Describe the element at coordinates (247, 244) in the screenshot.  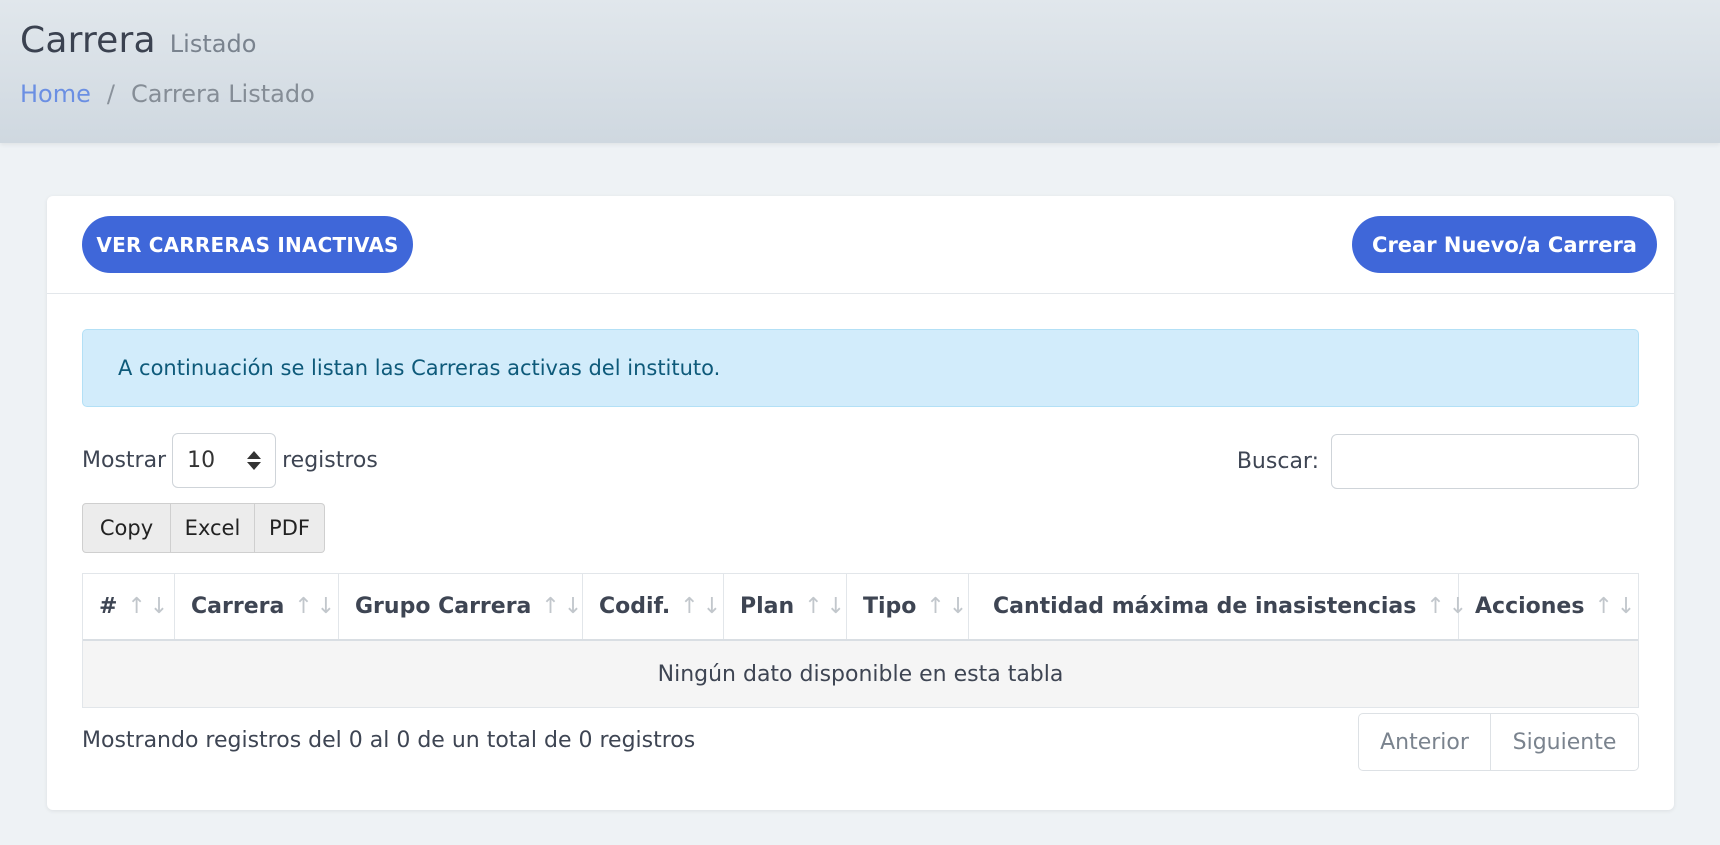
I see `view-inactive-careers-button: VER CARRERAS INACTIVAS` at that location.